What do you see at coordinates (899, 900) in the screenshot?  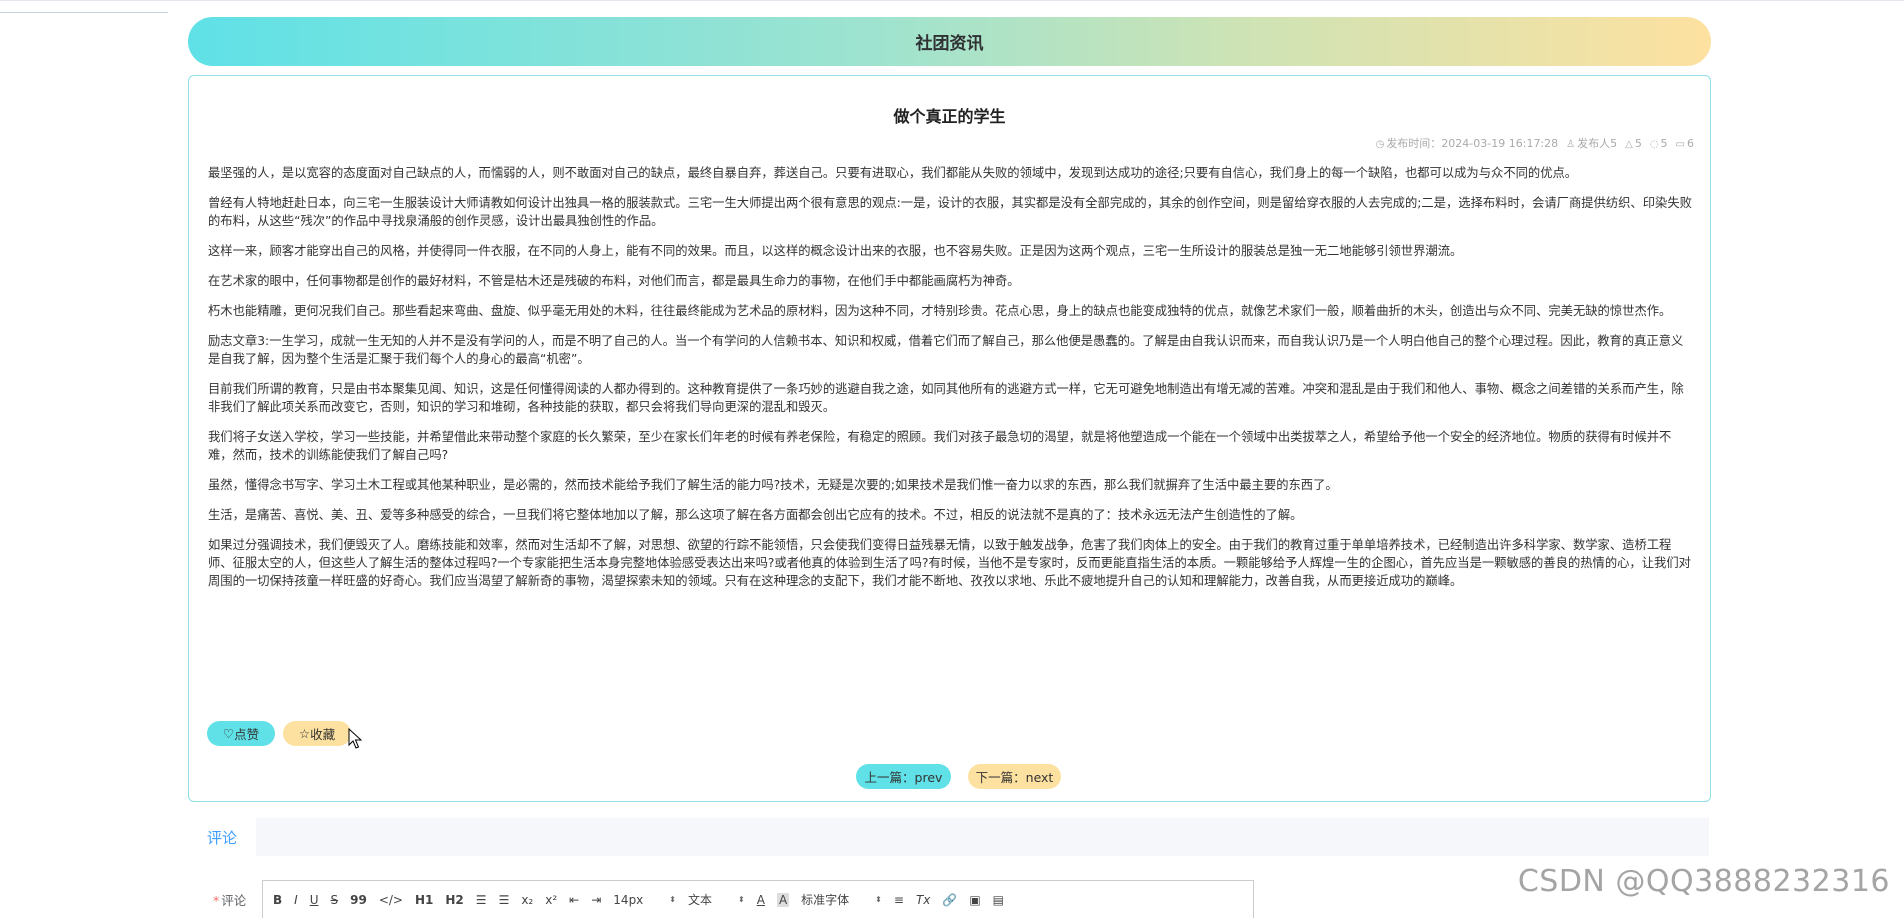 I see `align-icon: ≡` at bounding box center [899, 900].